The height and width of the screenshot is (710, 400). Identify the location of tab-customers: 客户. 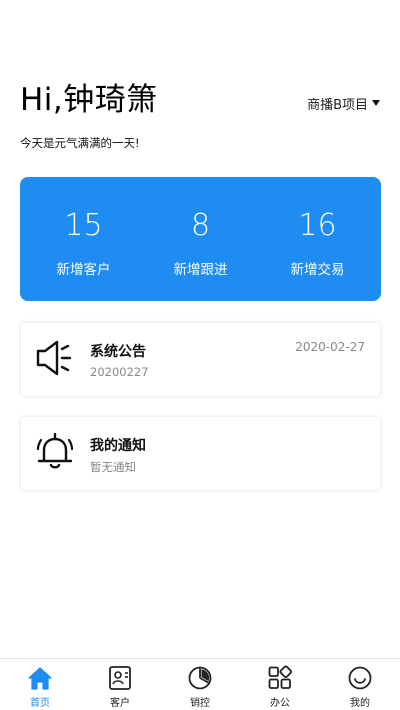
(120, 684).